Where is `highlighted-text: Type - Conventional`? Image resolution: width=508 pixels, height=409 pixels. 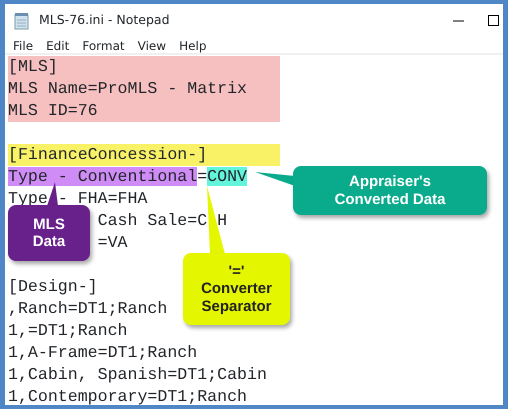 highlighted-text: Type - Conventional is located at coordinates (103, 176).